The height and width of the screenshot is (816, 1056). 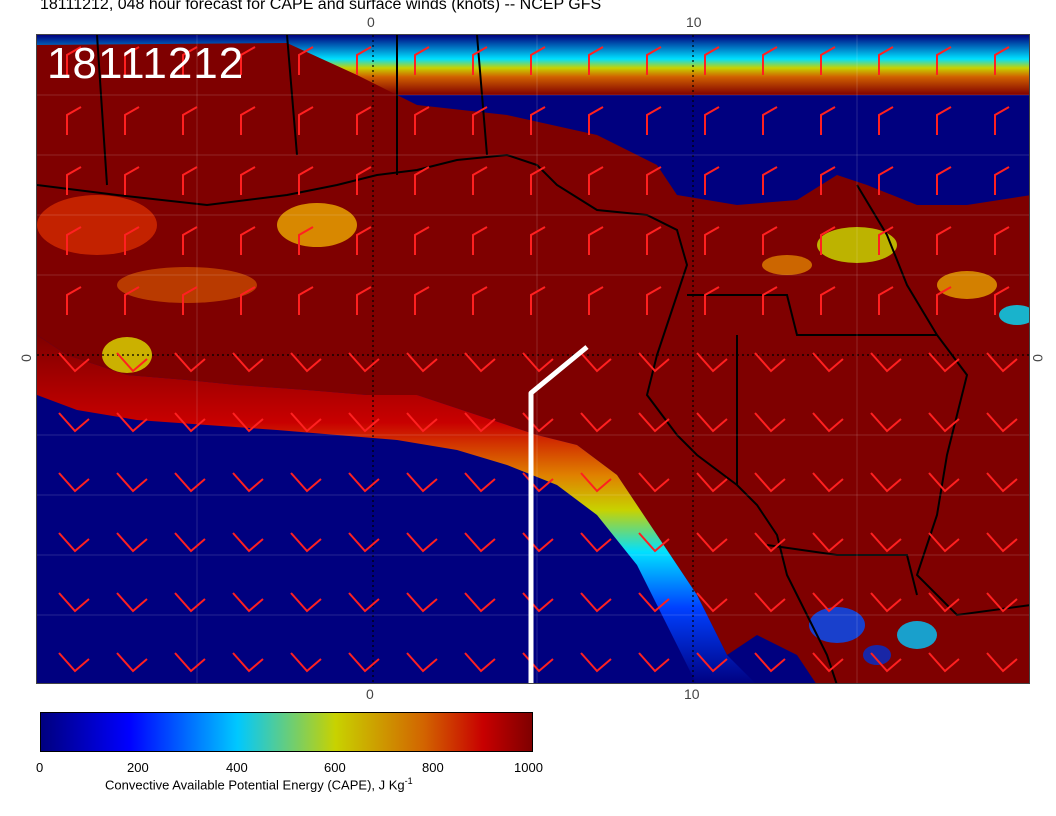 What do you see at coordinates (1037, 358) in the screenshot?
I see `right-tick-0: 0` at bounding box center [1037, 358].